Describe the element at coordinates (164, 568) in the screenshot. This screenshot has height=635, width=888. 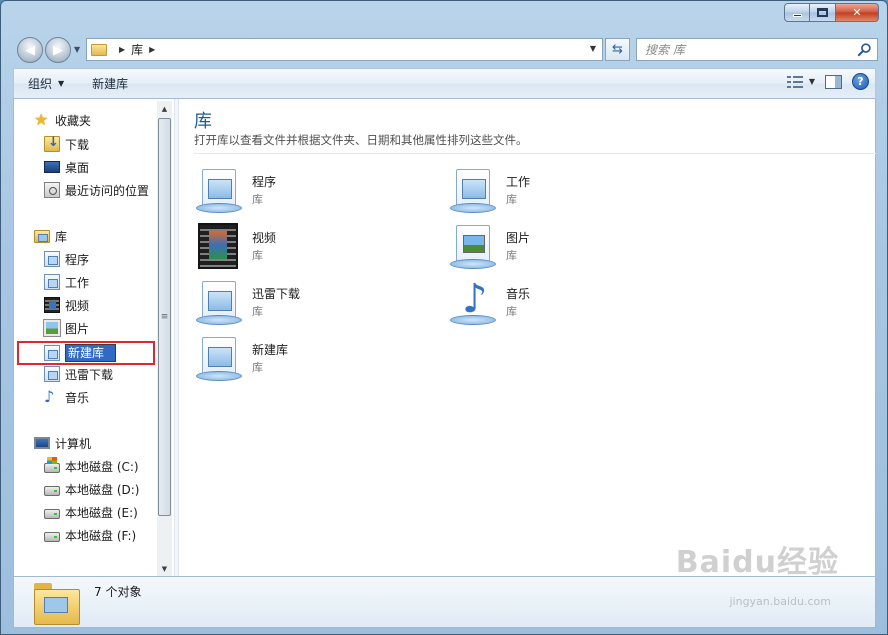
I see `scroll-down-icon: ▼` at that location.